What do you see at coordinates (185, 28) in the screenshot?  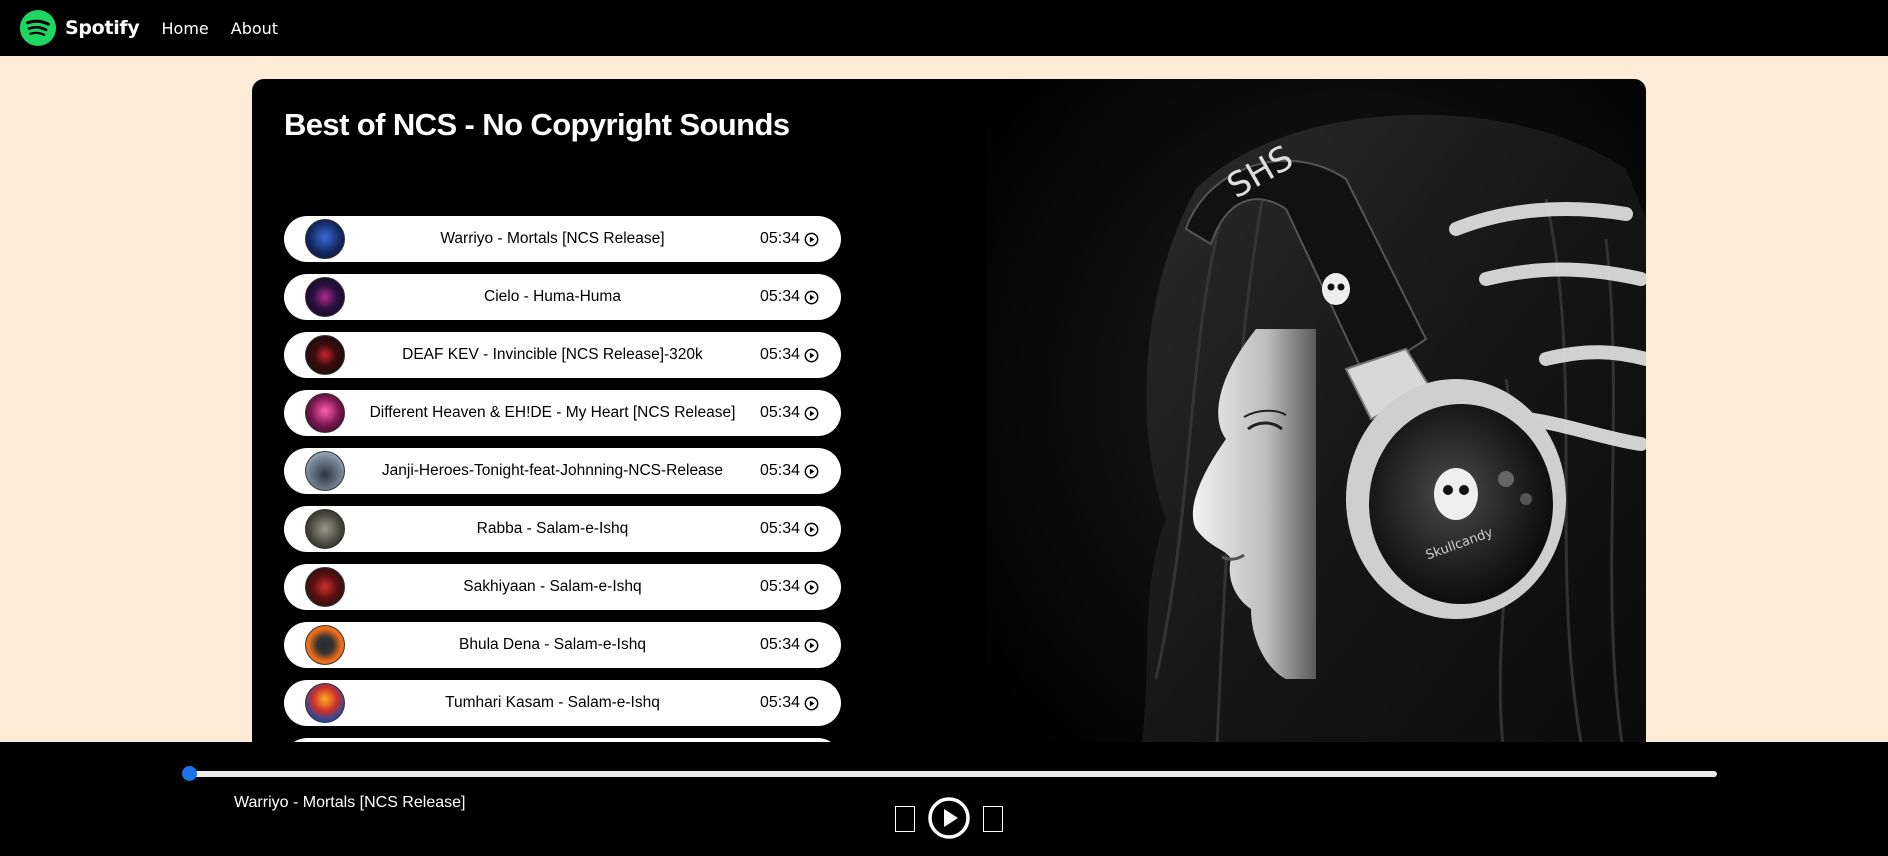 I see `nav-link-home: Home` at bounding box center [185, 28].